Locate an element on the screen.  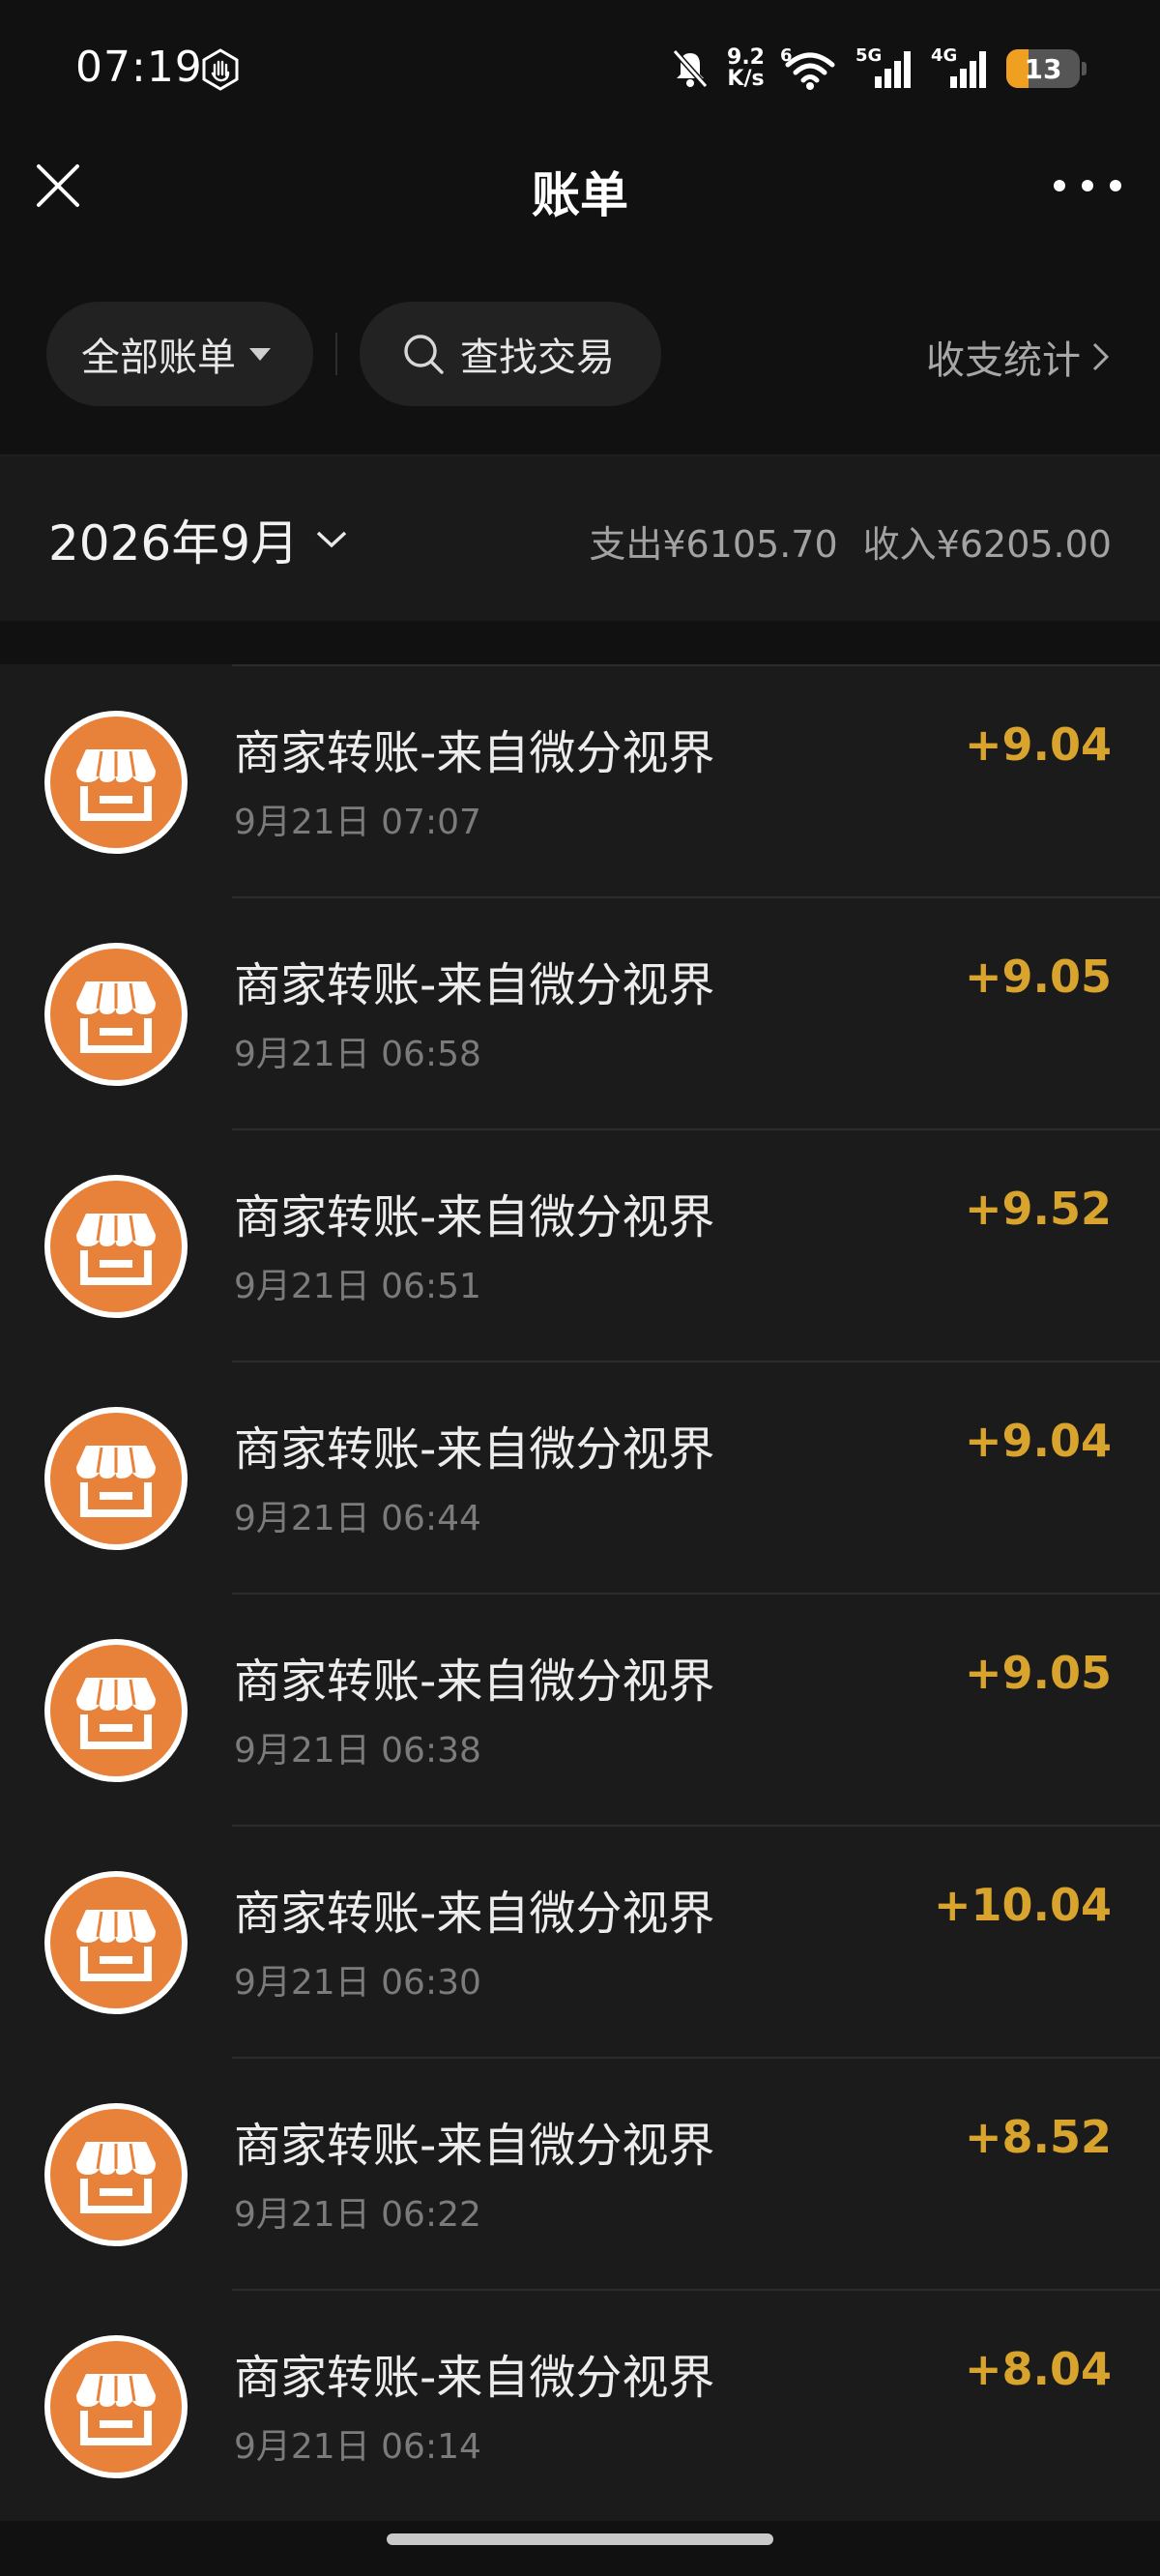
transaction-row: 商家转账-来自微分视界 9月21日 06:38 +9.05 is located at coordinates (580, 1709).